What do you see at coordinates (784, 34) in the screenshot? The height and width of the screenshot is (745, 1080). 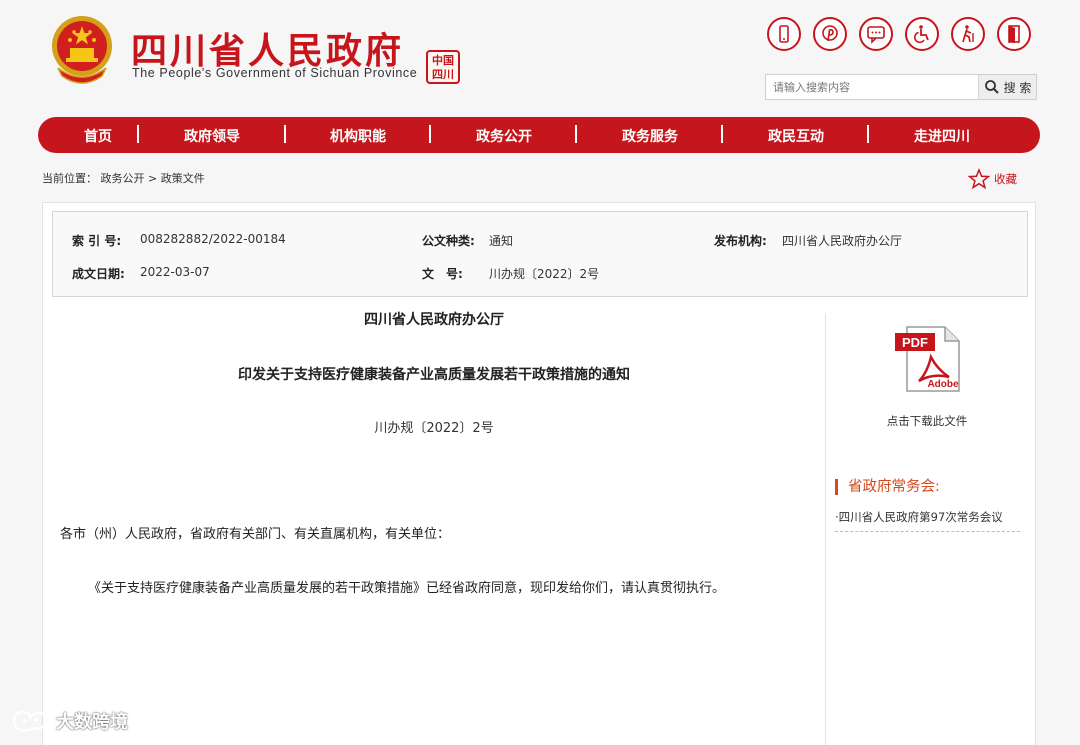 I see `mobile-icon` at bounding box center [784, 34].